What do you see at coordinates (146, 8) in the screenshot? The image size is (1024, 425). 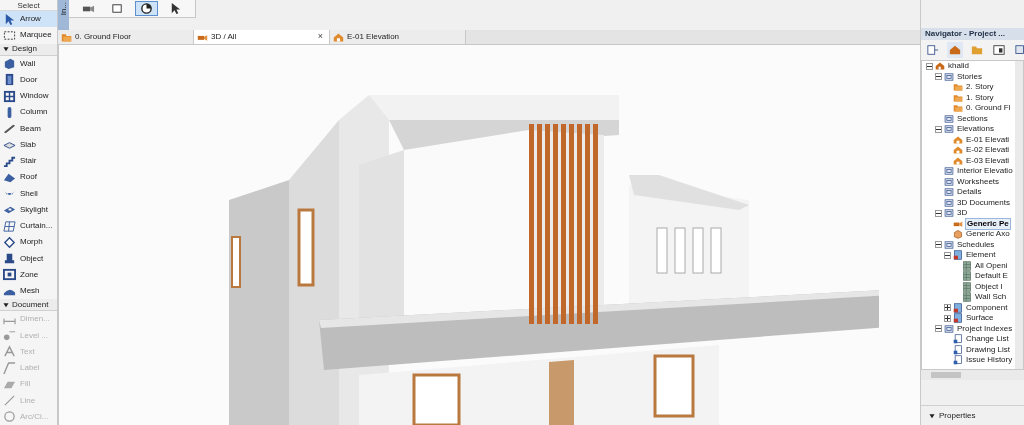 I see `toolbar-button` at bounding box center [146, 8].